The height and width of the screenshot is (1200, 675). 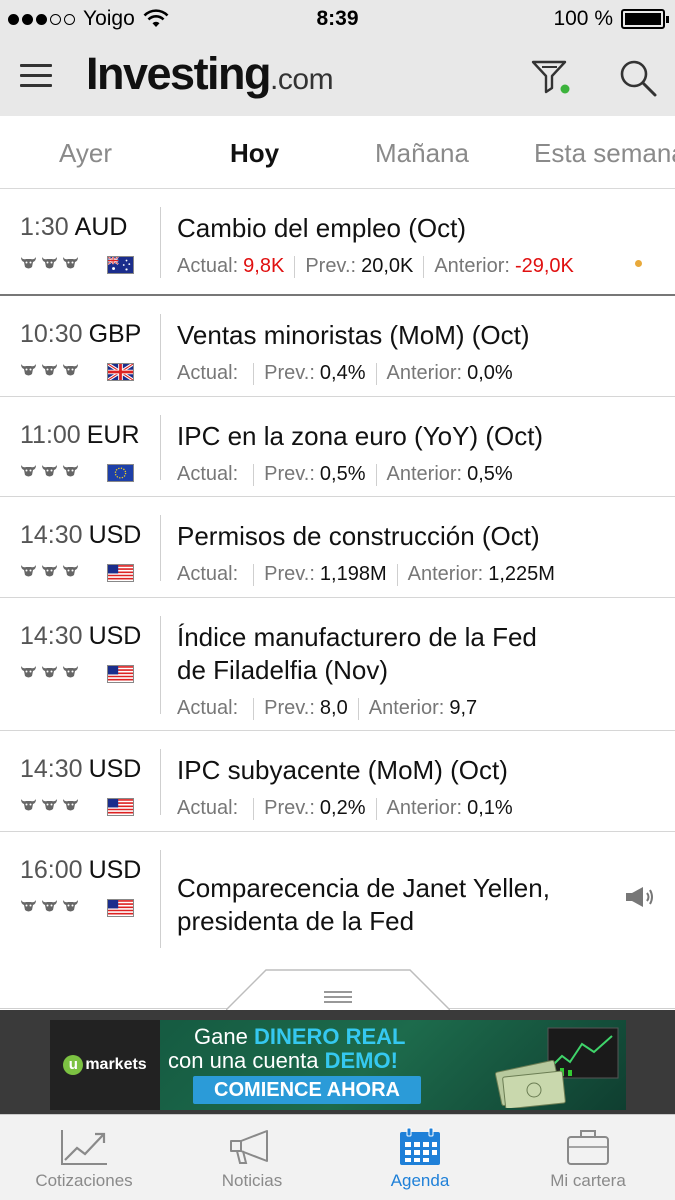 What do you see at coordinates (387, 266) in the screenshot?
I see `prev-value: 20,0K` at bounding box center [387, 266].